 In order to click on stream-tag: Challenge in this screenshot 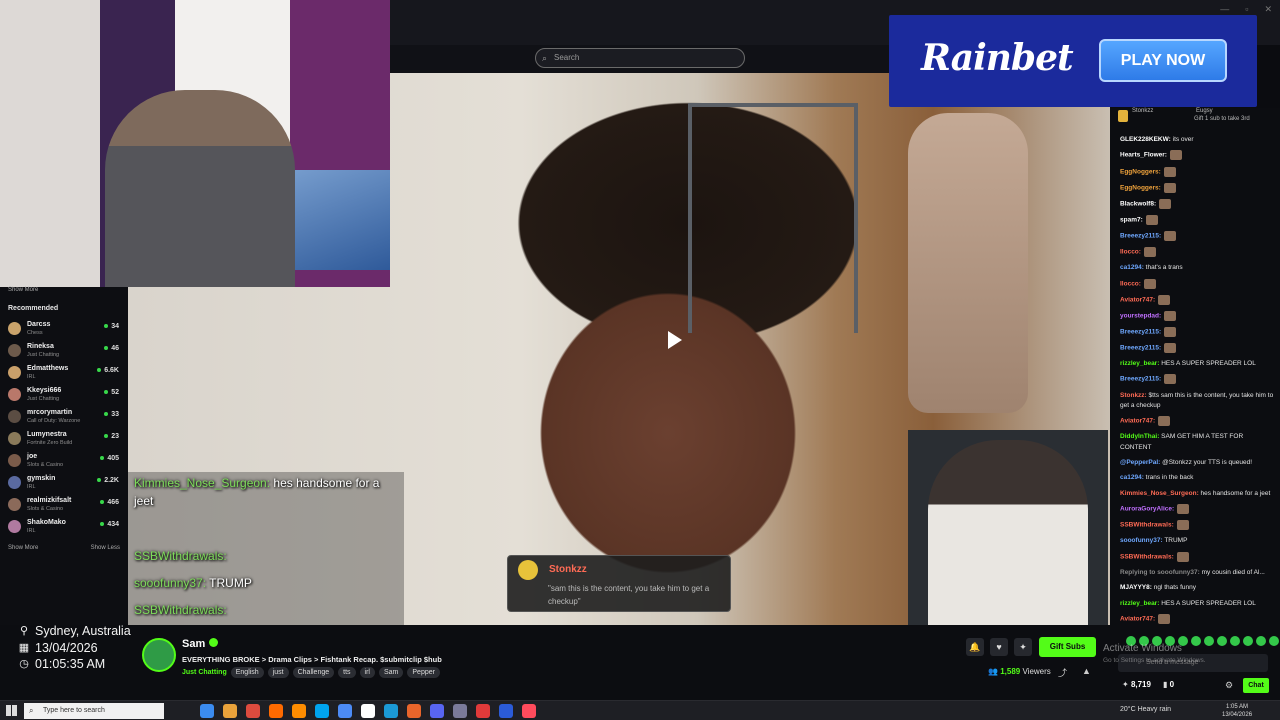, I will do `click(313, 672)`.